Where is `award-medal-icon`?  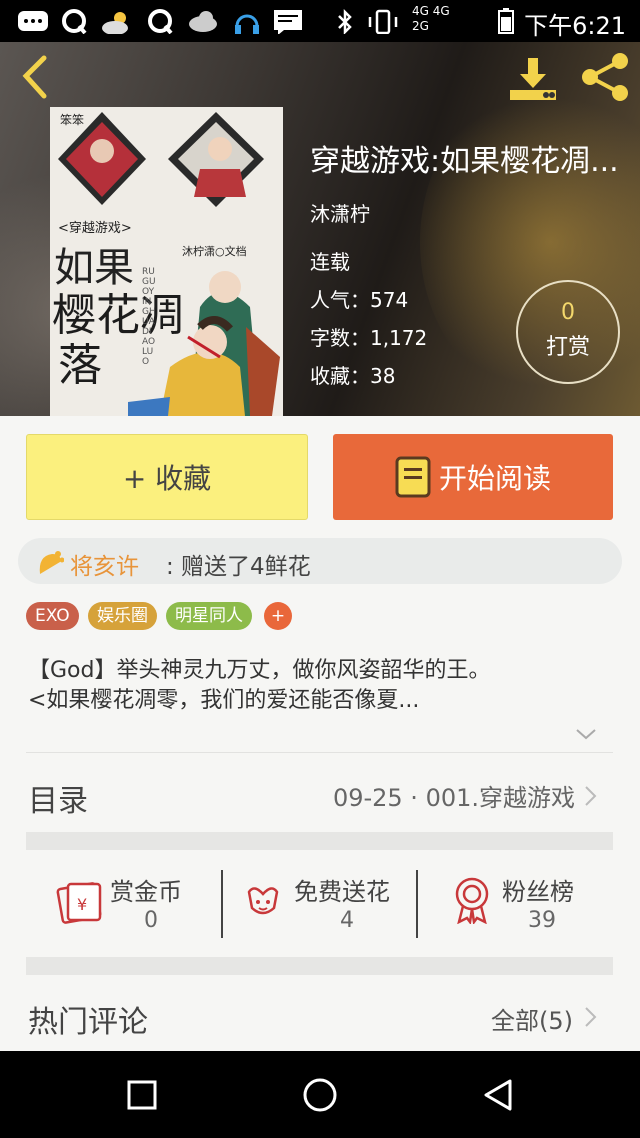
award-medal-icon is located at coordinates (472, 900).